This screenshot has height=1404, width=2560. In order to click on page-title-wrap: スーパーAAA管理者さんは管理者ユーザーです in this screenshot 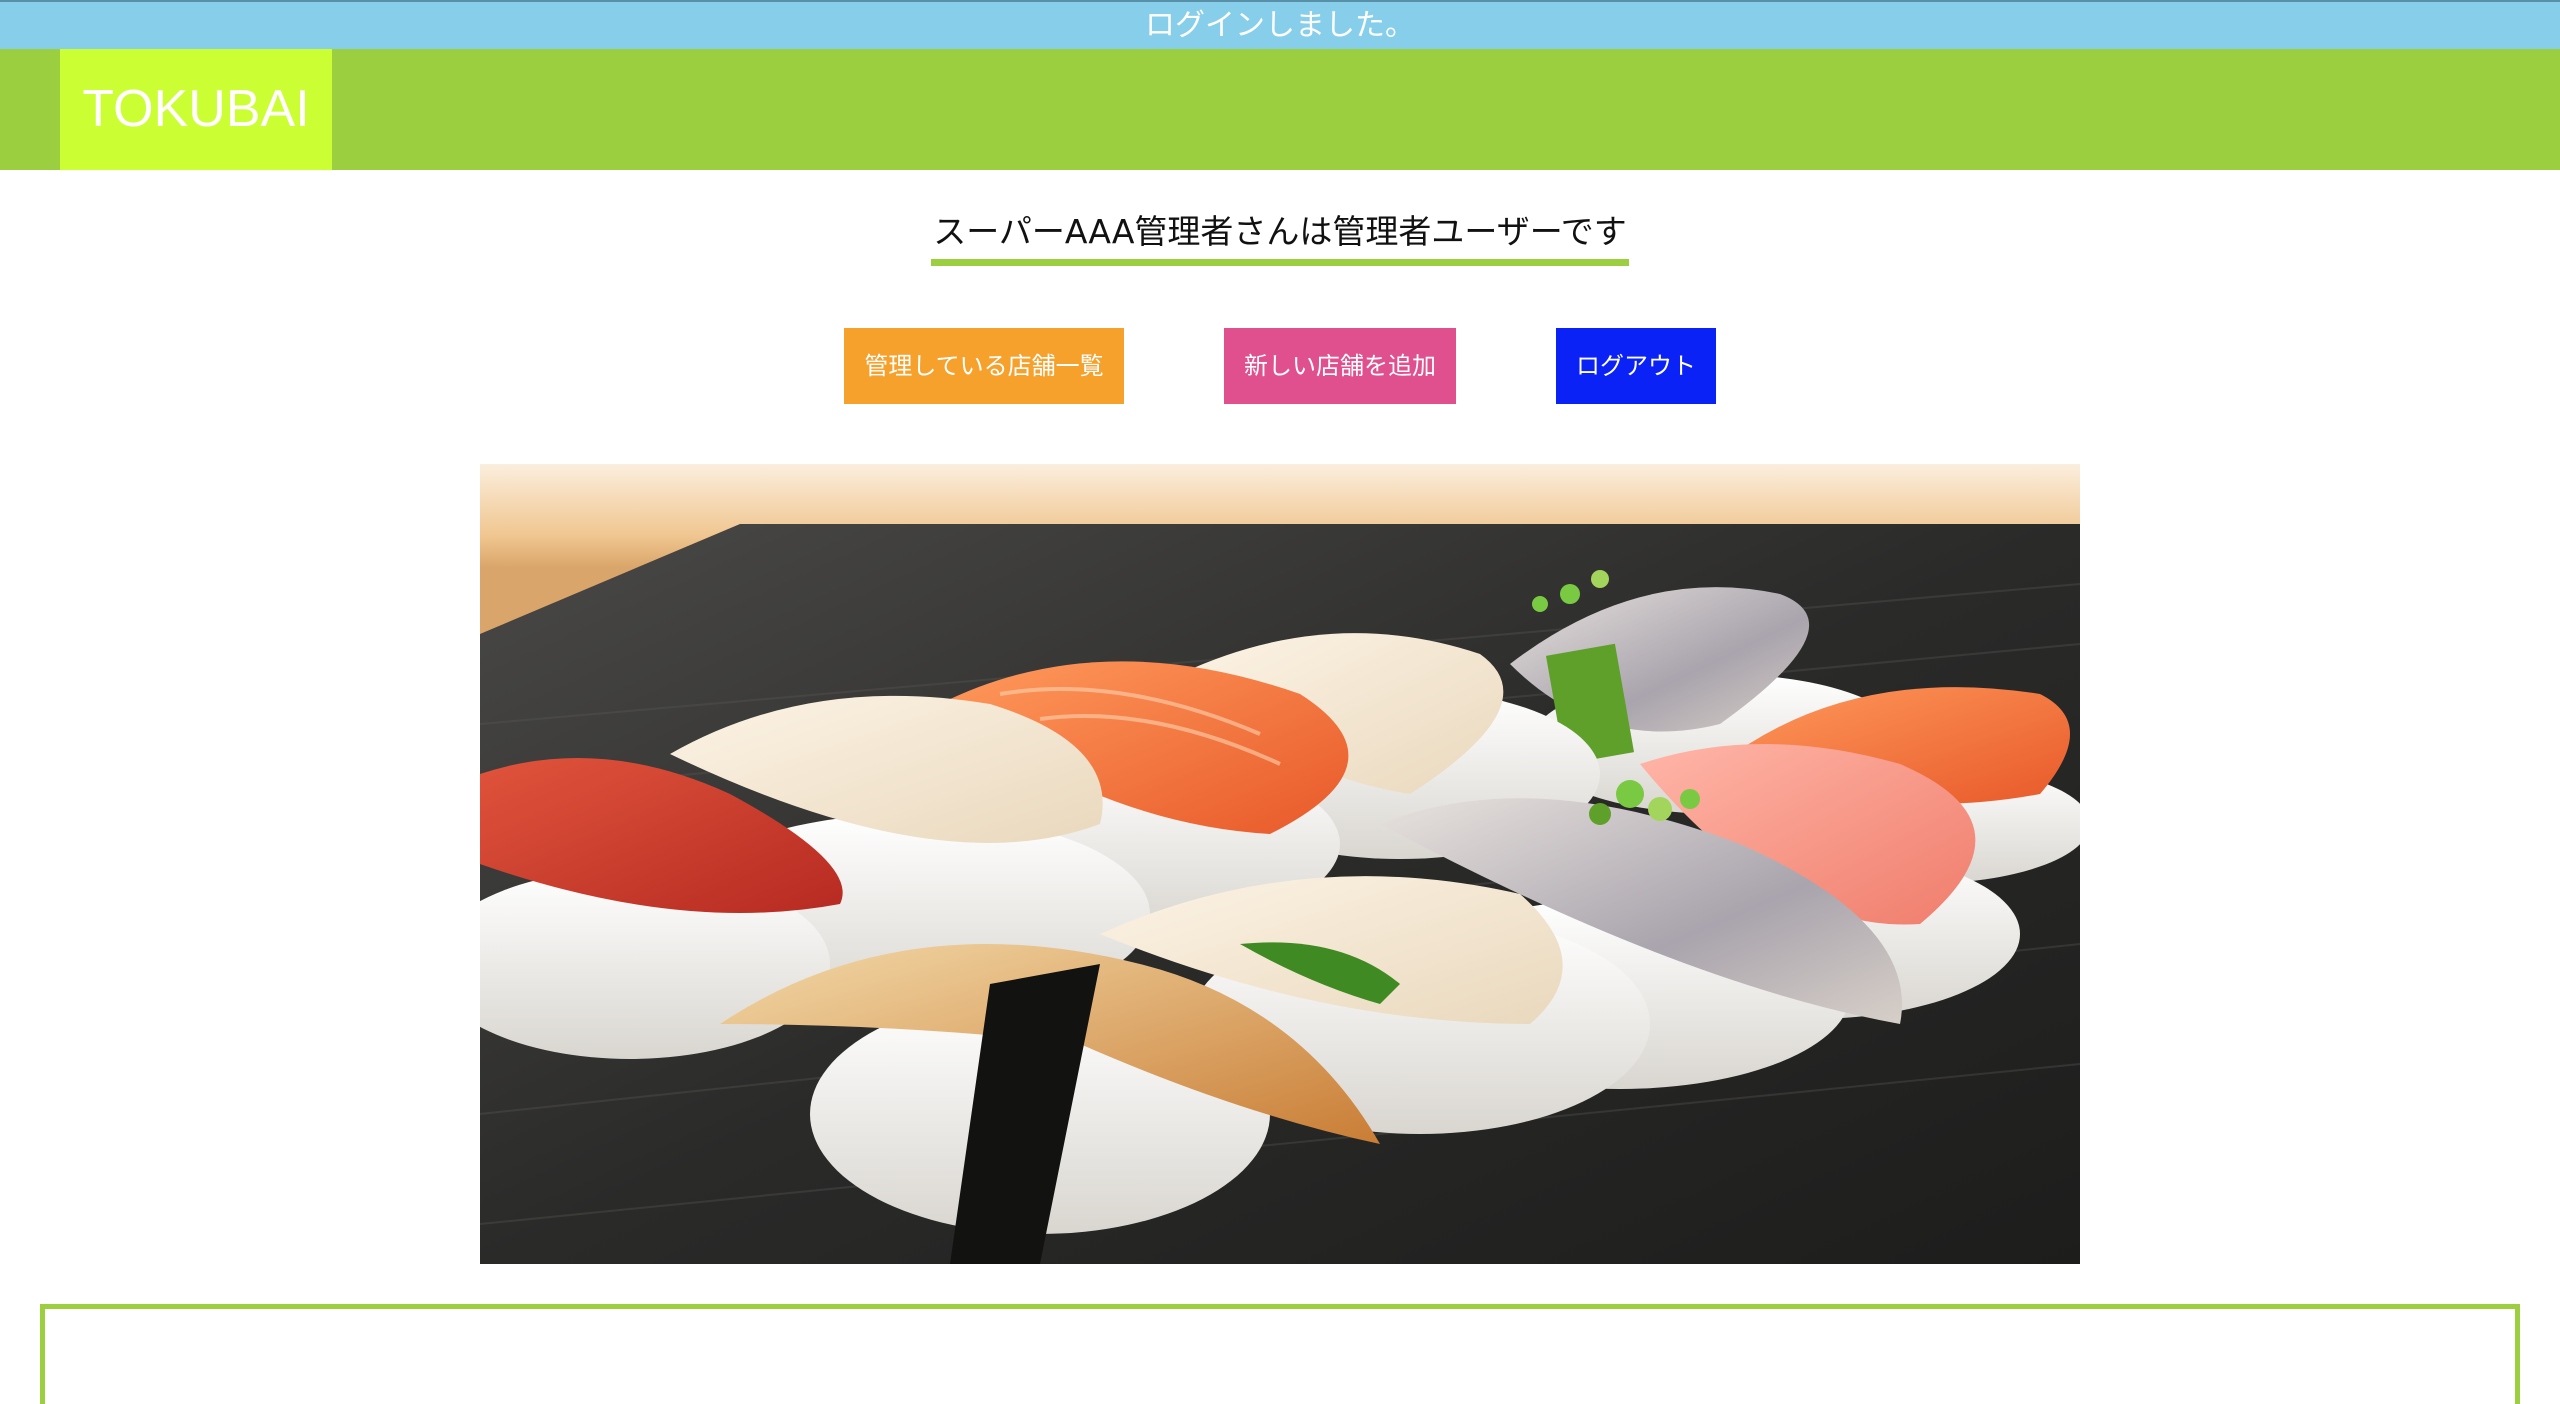, I will do `click(1280, 235)`.